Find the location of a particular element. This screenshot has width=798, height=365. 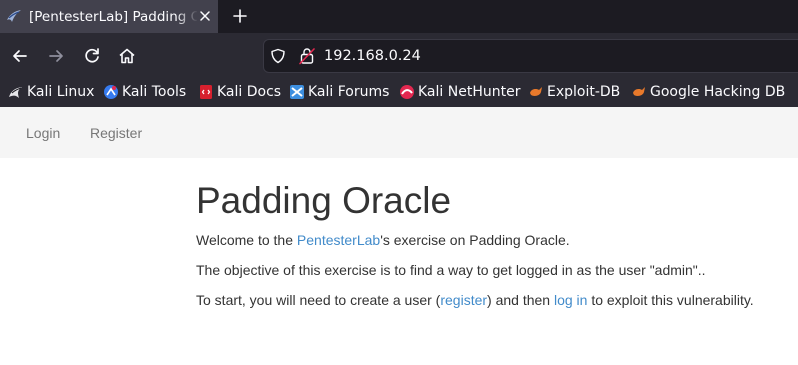

bookmark-label: Kali Forums is located at coordinates (349, 92).